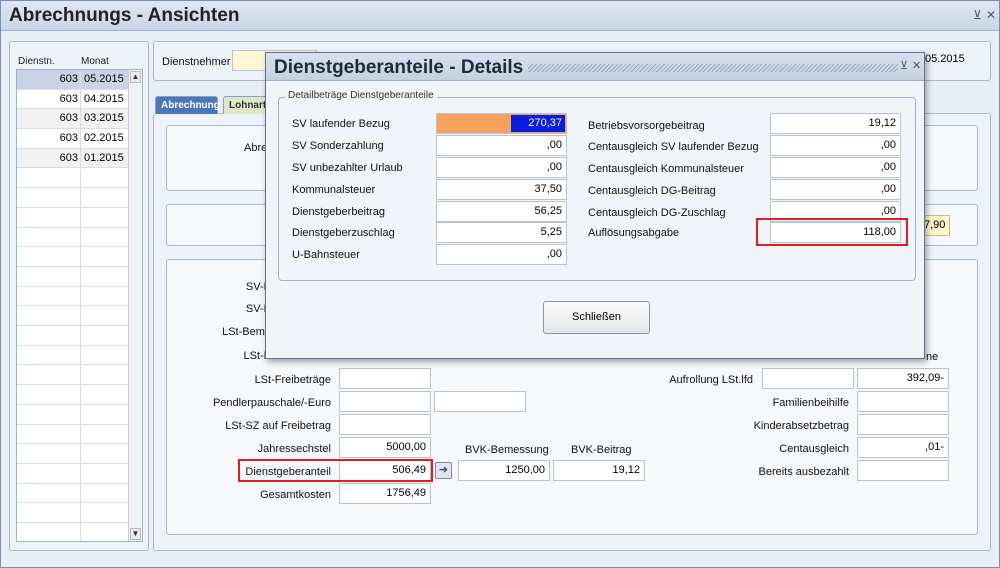 Image resolution: width=1000 pixels, height=568 pixels. Describe the element at coordinates (903, 401) in the screenshot. I see `familienbeihilfe-field` at that location.